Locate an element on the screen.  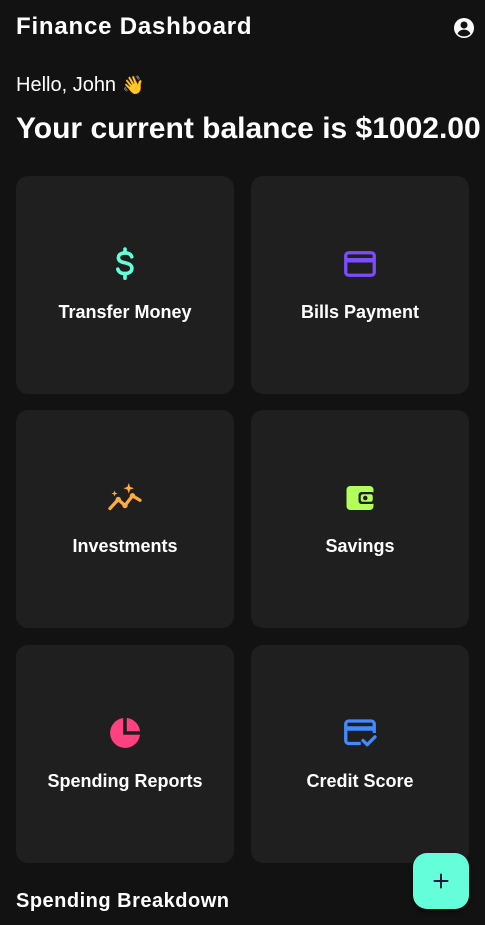
card-label: Savings is located at coordinates (360, 546).